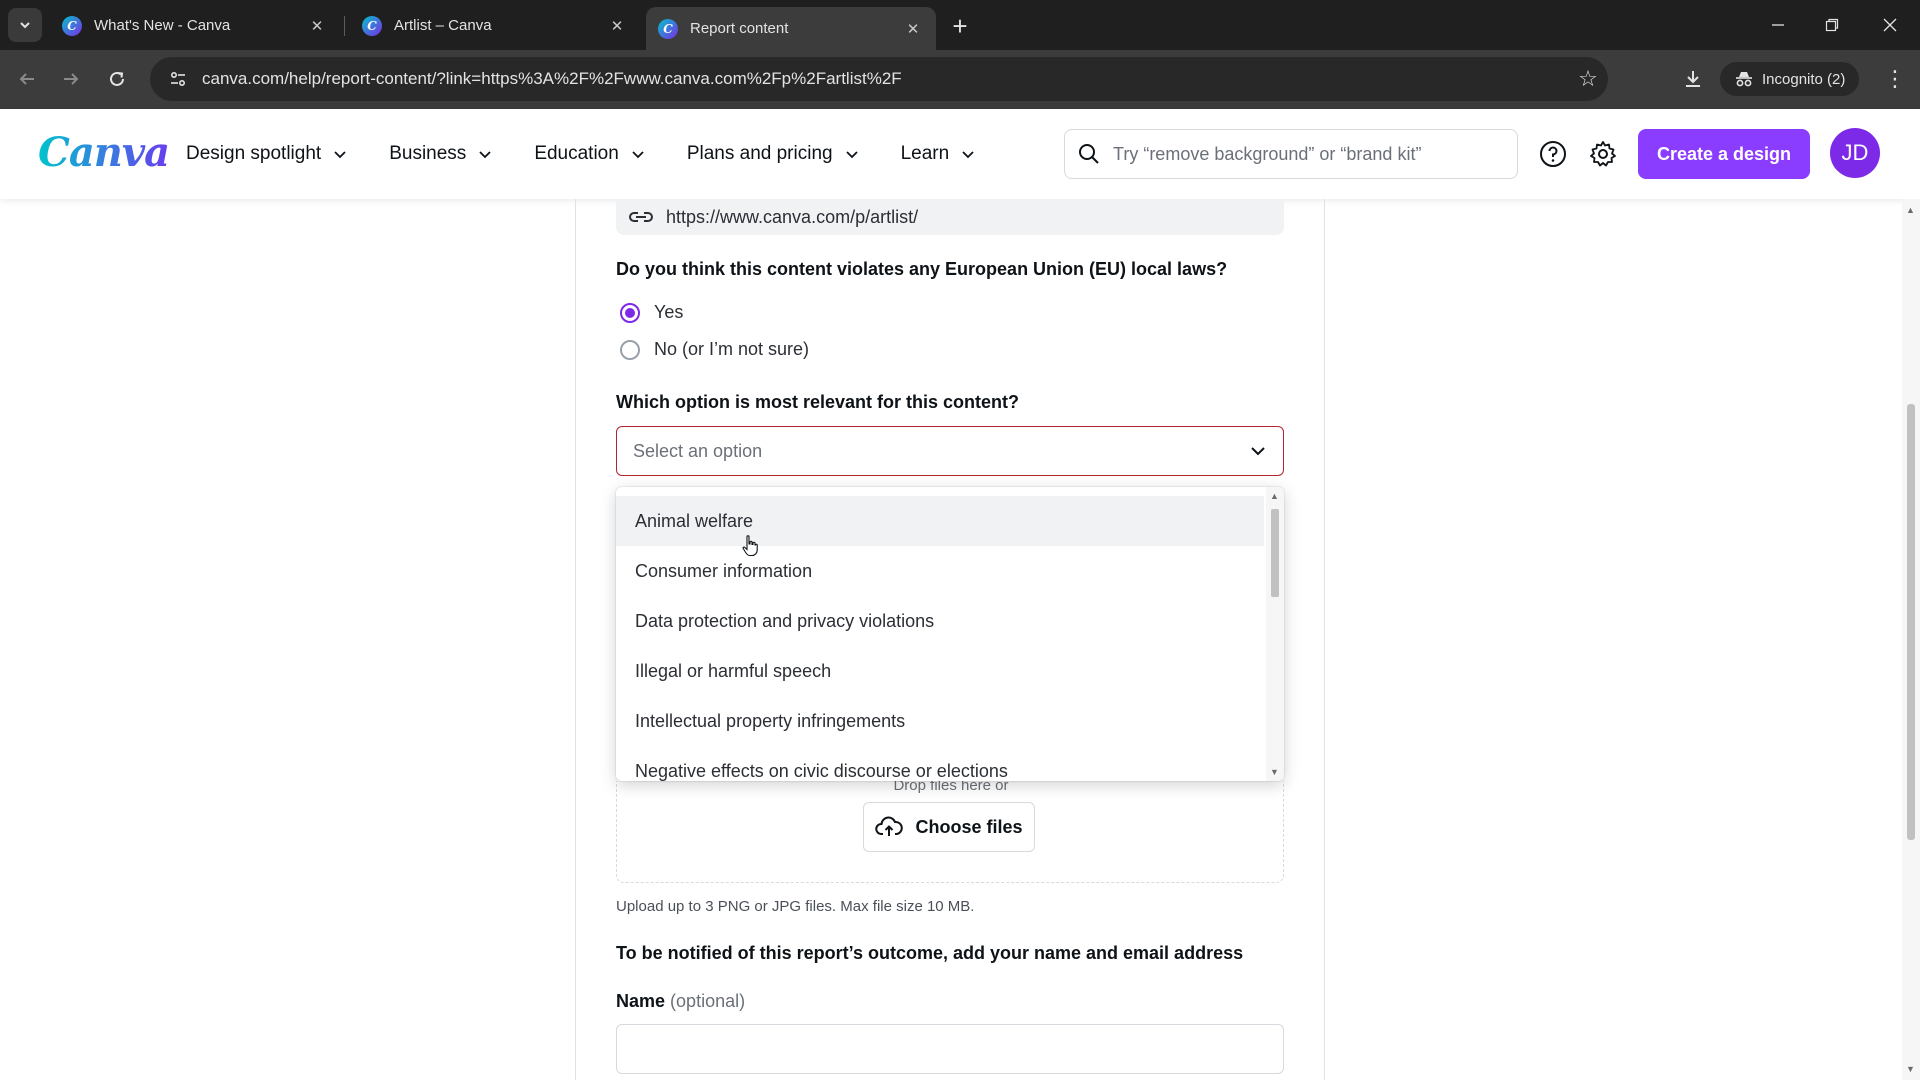  I want to click on bookmark-star-icon: ☆, so click(1588, 79).